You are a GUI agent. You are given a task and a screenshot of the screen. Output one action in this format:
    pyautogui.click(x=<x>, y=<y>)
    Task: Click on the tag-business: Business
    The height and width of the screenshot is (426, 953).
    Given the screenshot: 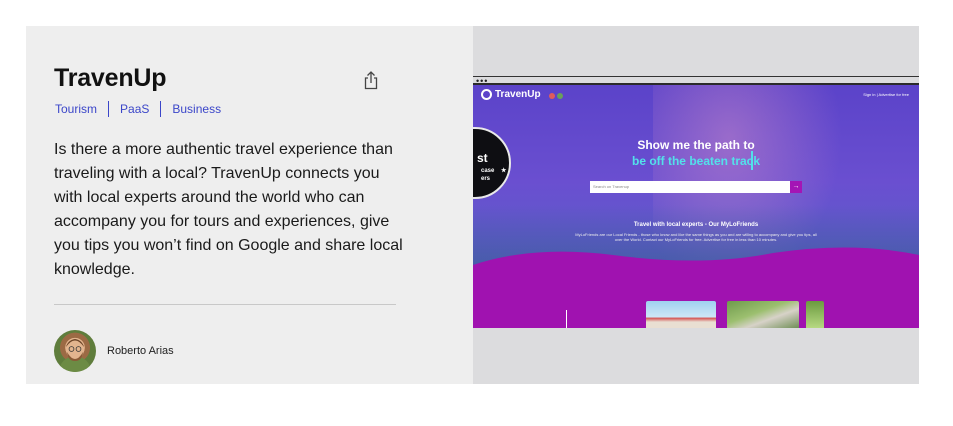 What is the action you would take?
    pyautogui.click(x=196, y=109)
    